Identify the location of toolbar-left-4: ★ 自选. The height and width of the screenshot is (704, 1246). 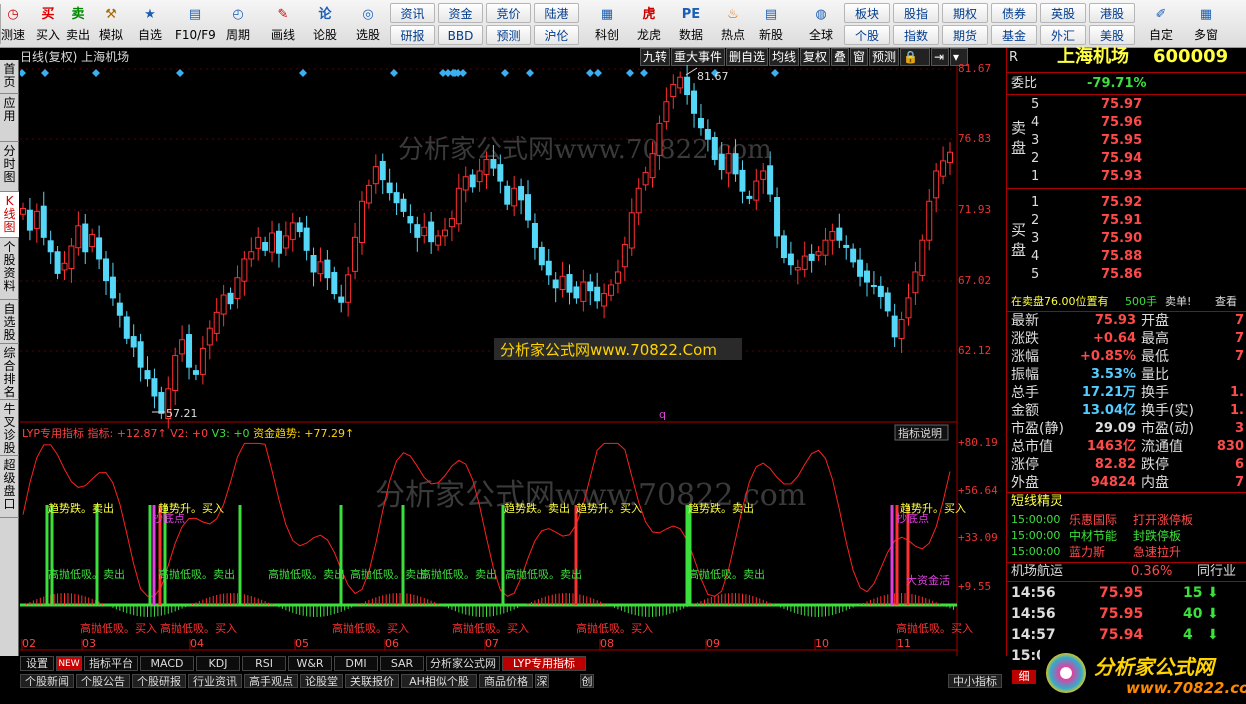
(150, 24).